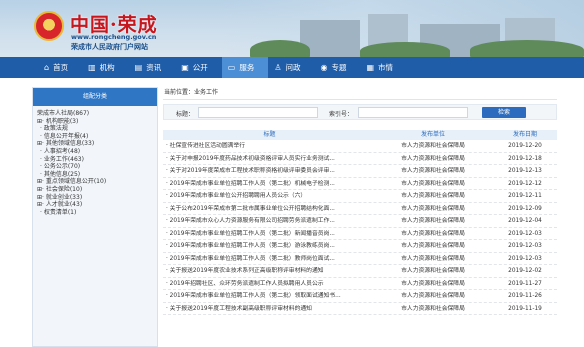  I want to click on title-search-label: 标题：, so click(185, 114).